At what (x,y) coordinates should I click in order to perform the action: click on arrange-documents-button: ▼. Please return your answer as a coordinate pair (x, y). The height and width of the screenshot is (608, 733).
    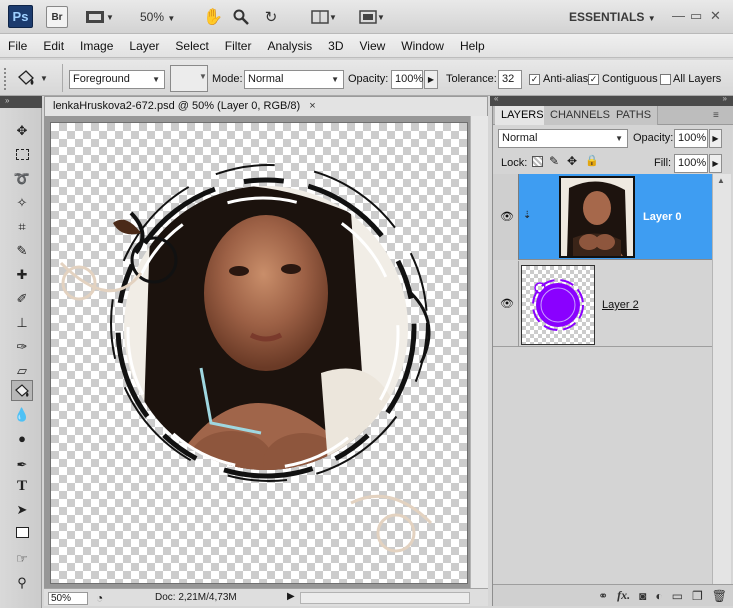
    Looking at the image, I should click on (324, 17).